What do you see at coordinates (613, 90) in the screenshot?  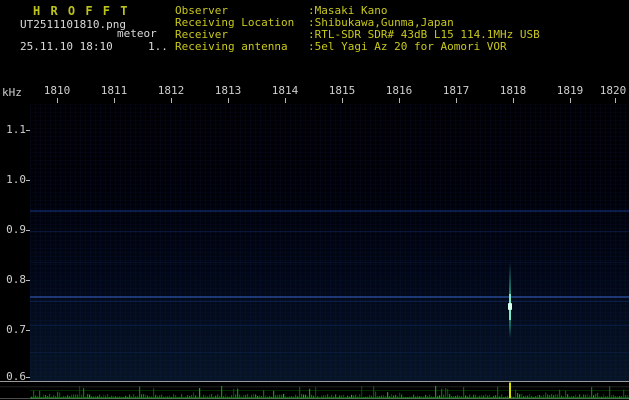 I see `time-tick-label: 1820` at bounding box center [613, 90].